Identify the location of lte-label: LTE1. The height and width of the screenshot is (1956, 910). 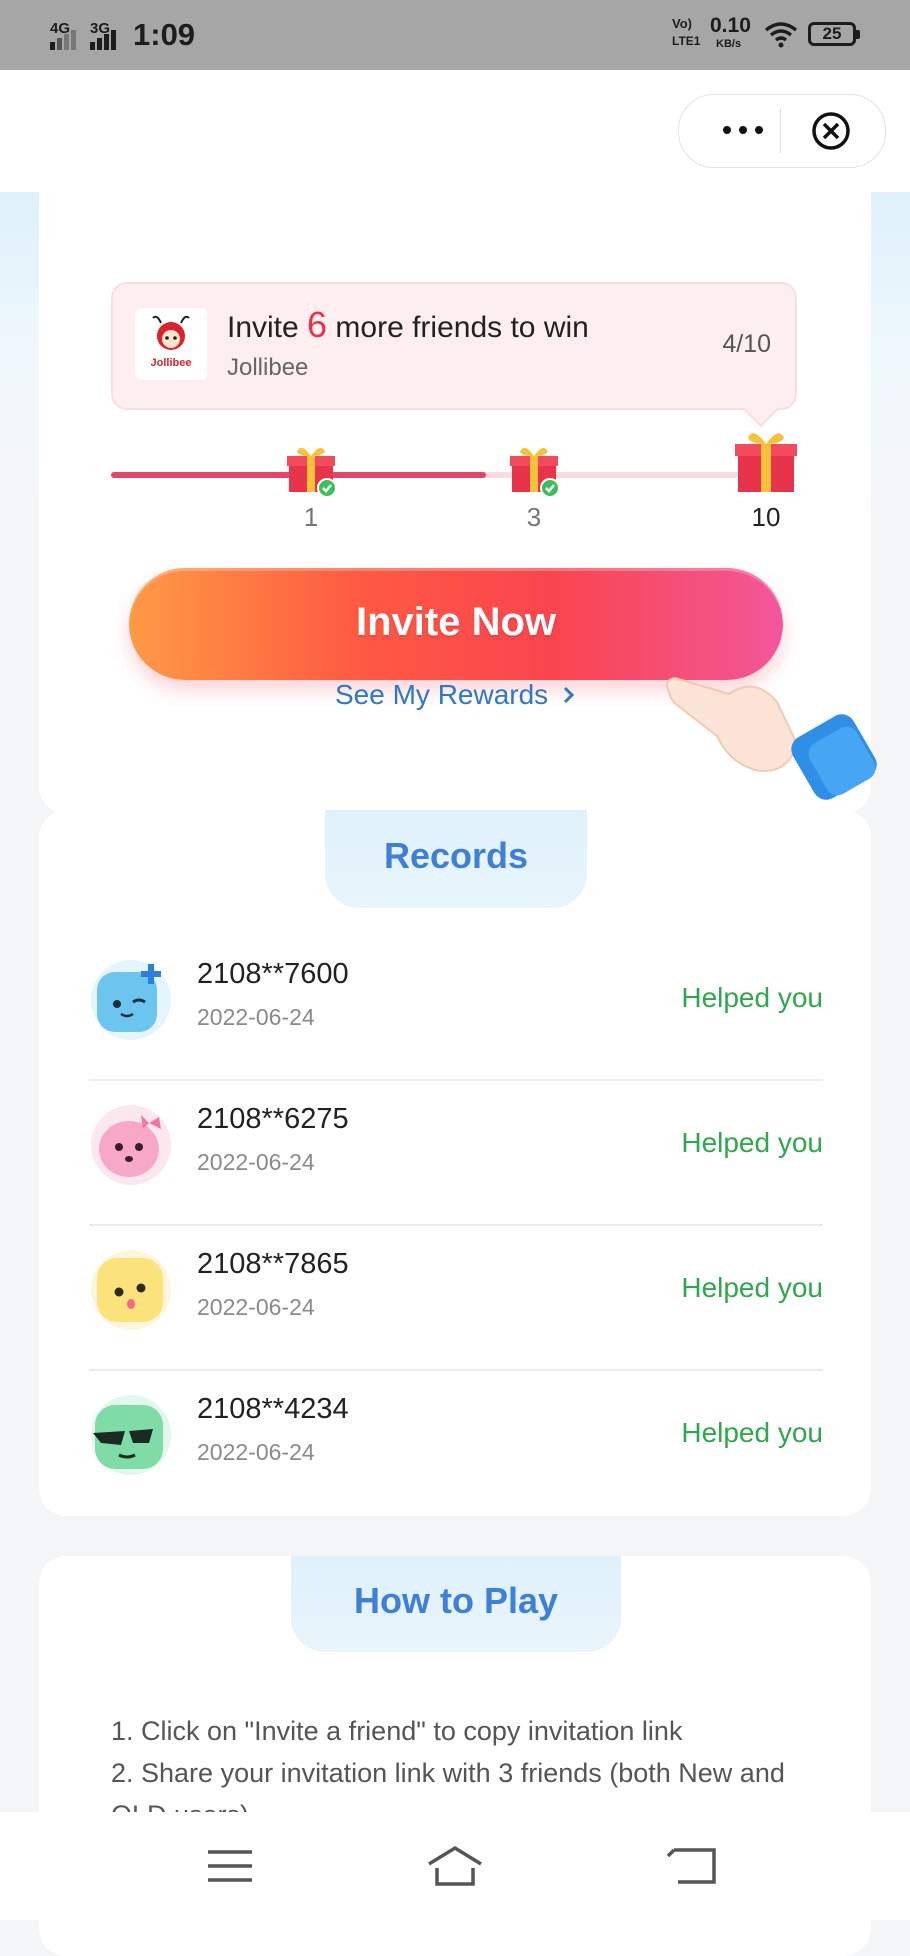
(686, 41).